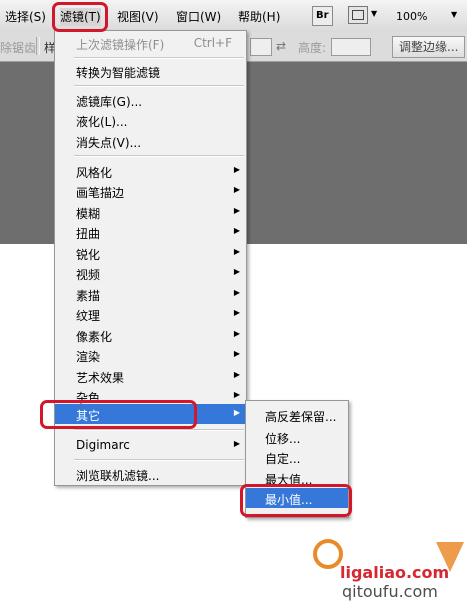  I want to click on menu-item-blur: 模糊 ▶, so click(150, 212).